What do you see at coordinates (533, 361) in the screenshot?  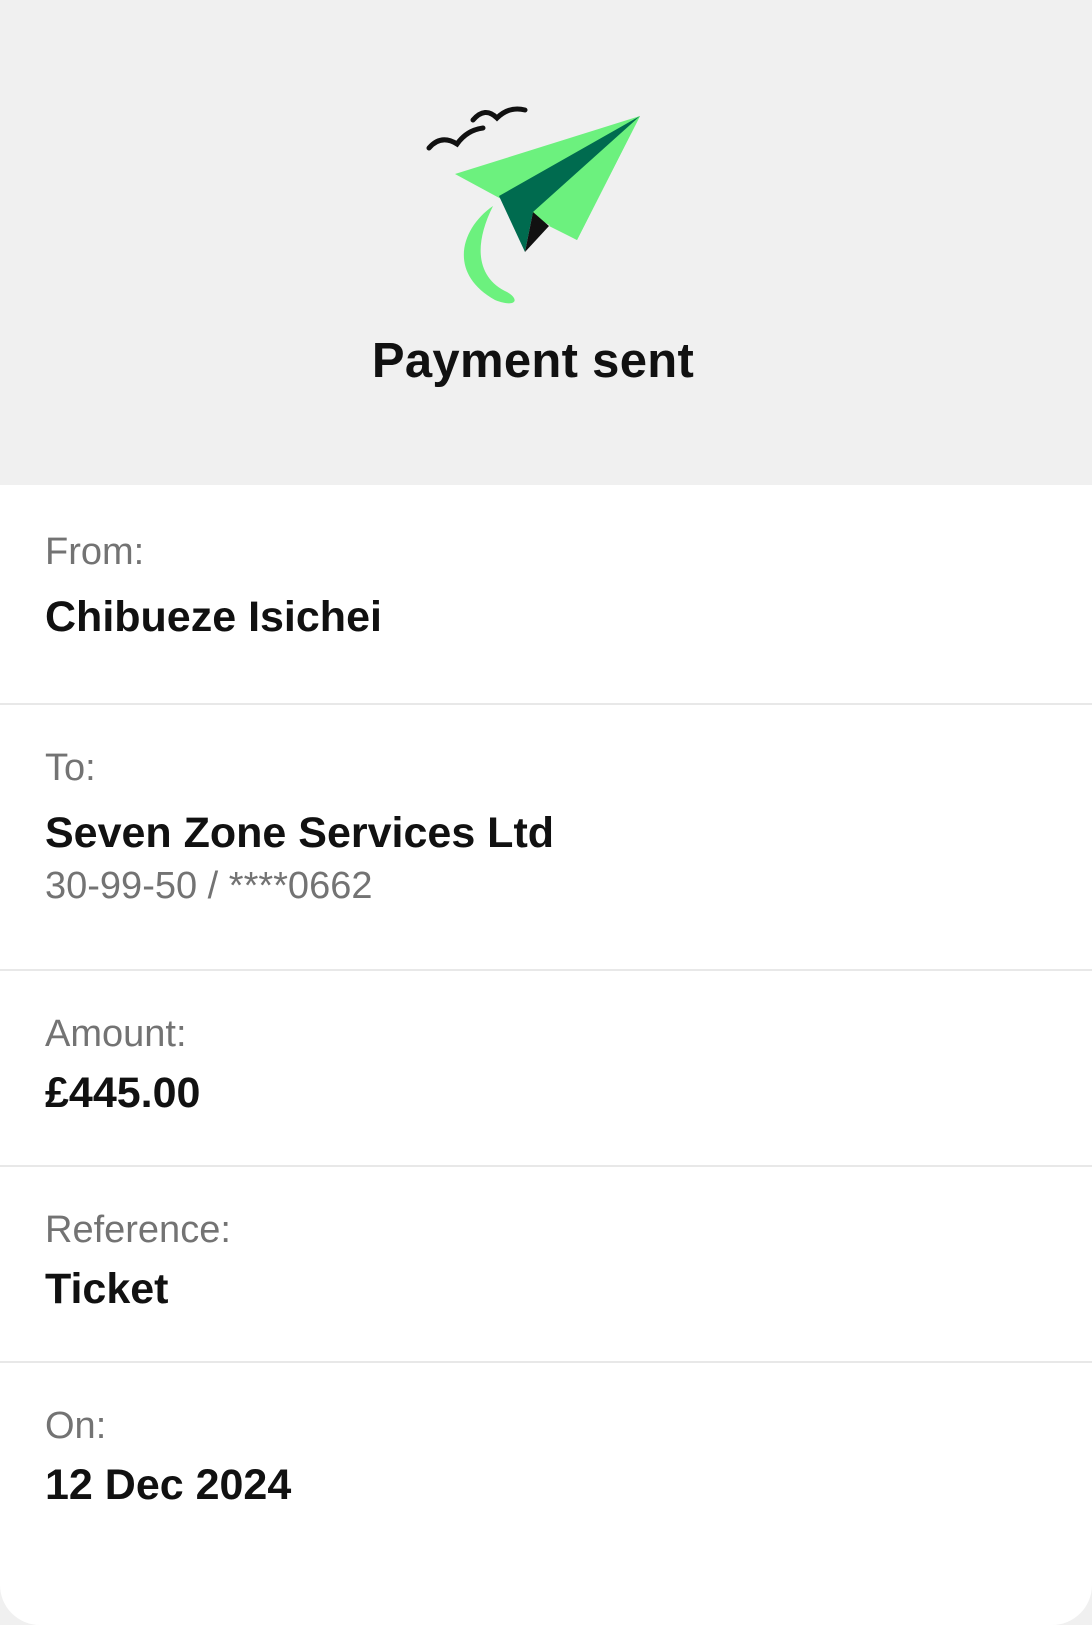 I see `page-title: Payment sent` at bounding box center [533, 361].